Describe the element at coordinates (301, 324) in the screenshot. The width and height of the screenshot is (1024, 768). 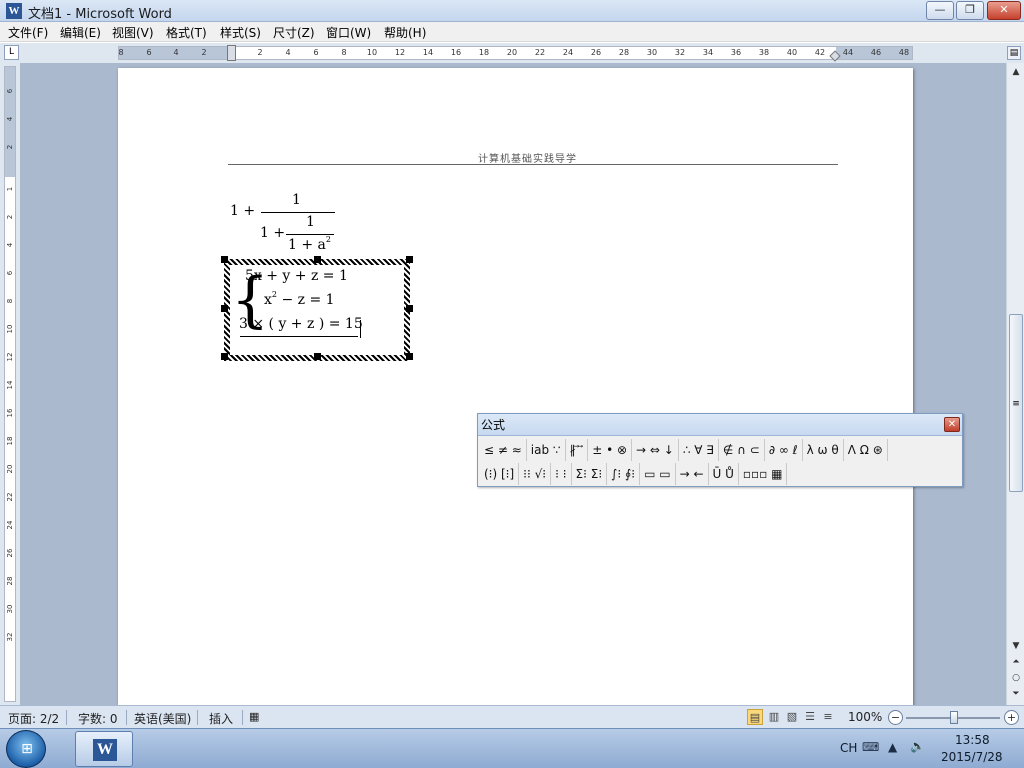
I see `system-equation-3: 3 × ( y + z ) = 15` at that location.